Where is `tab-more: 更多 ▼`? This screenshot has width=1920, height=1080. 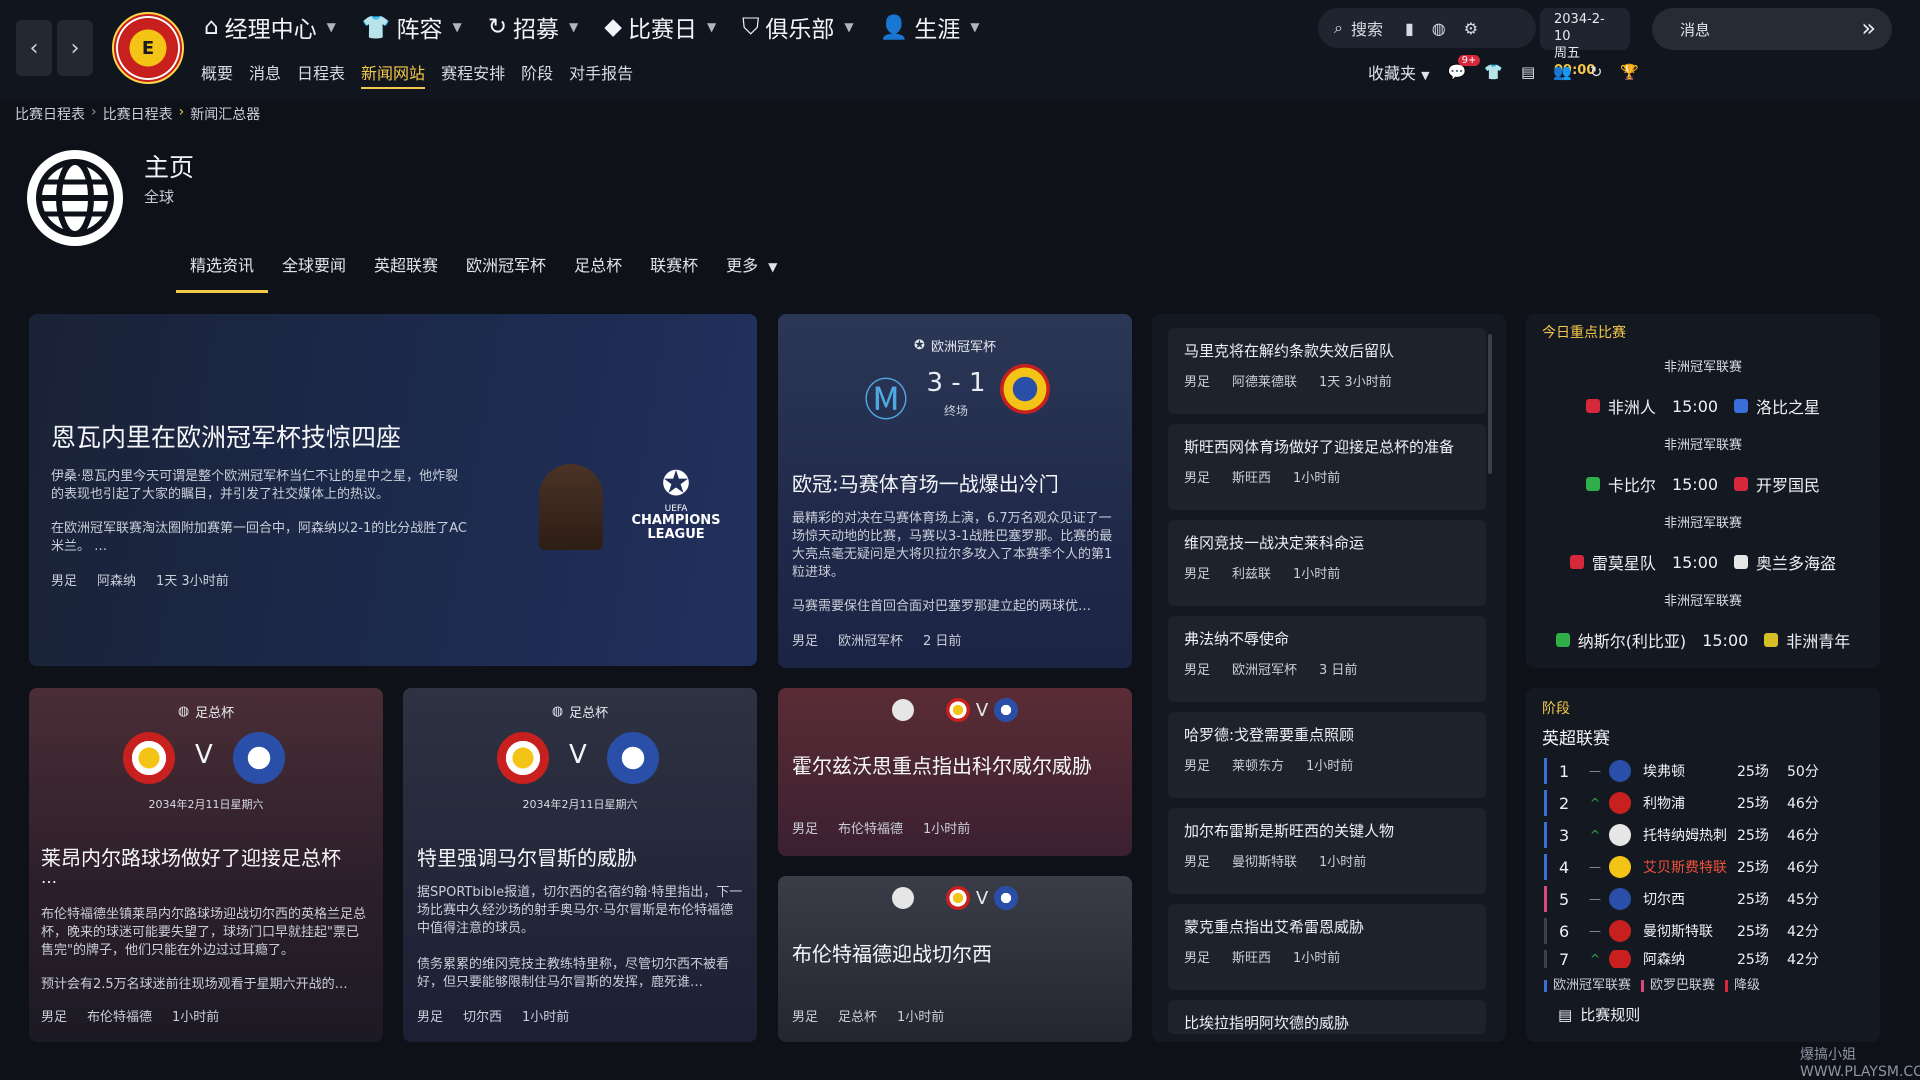 tab-more: 更多 ▼ is located at coordinates (751, 270).